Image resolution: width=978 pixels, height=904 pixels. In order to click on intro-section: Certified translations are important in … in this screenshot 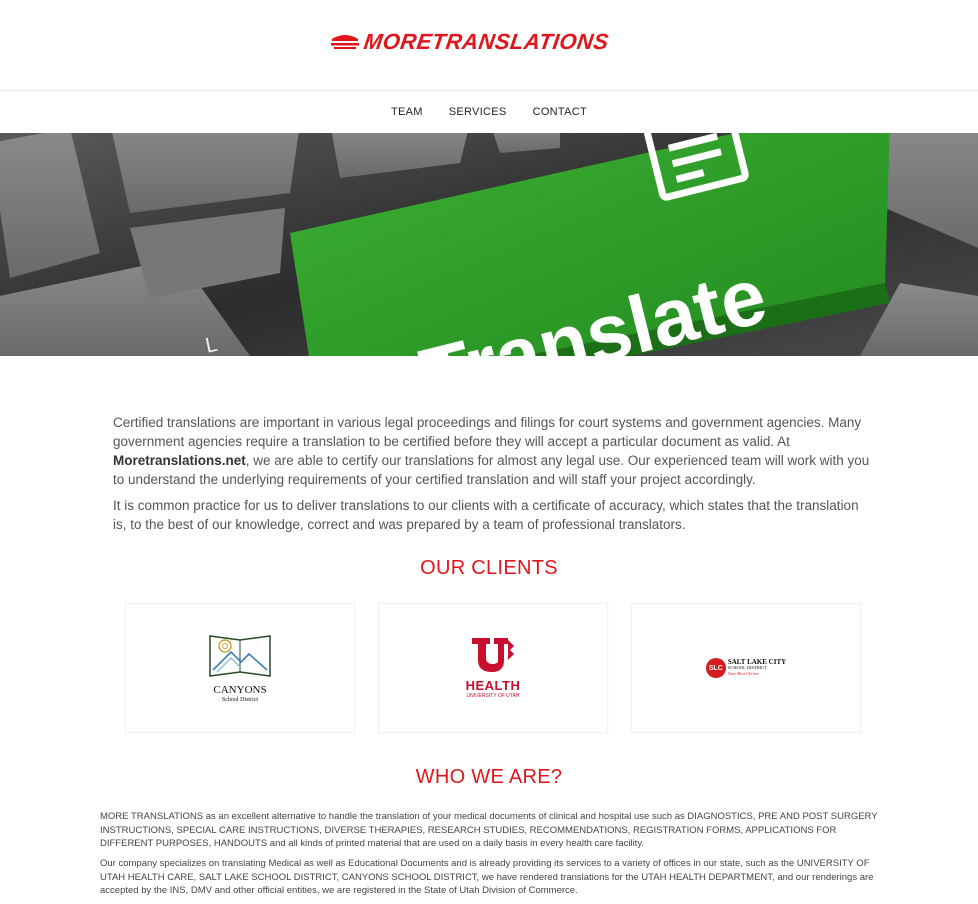, I will do `click(494, 477)`.